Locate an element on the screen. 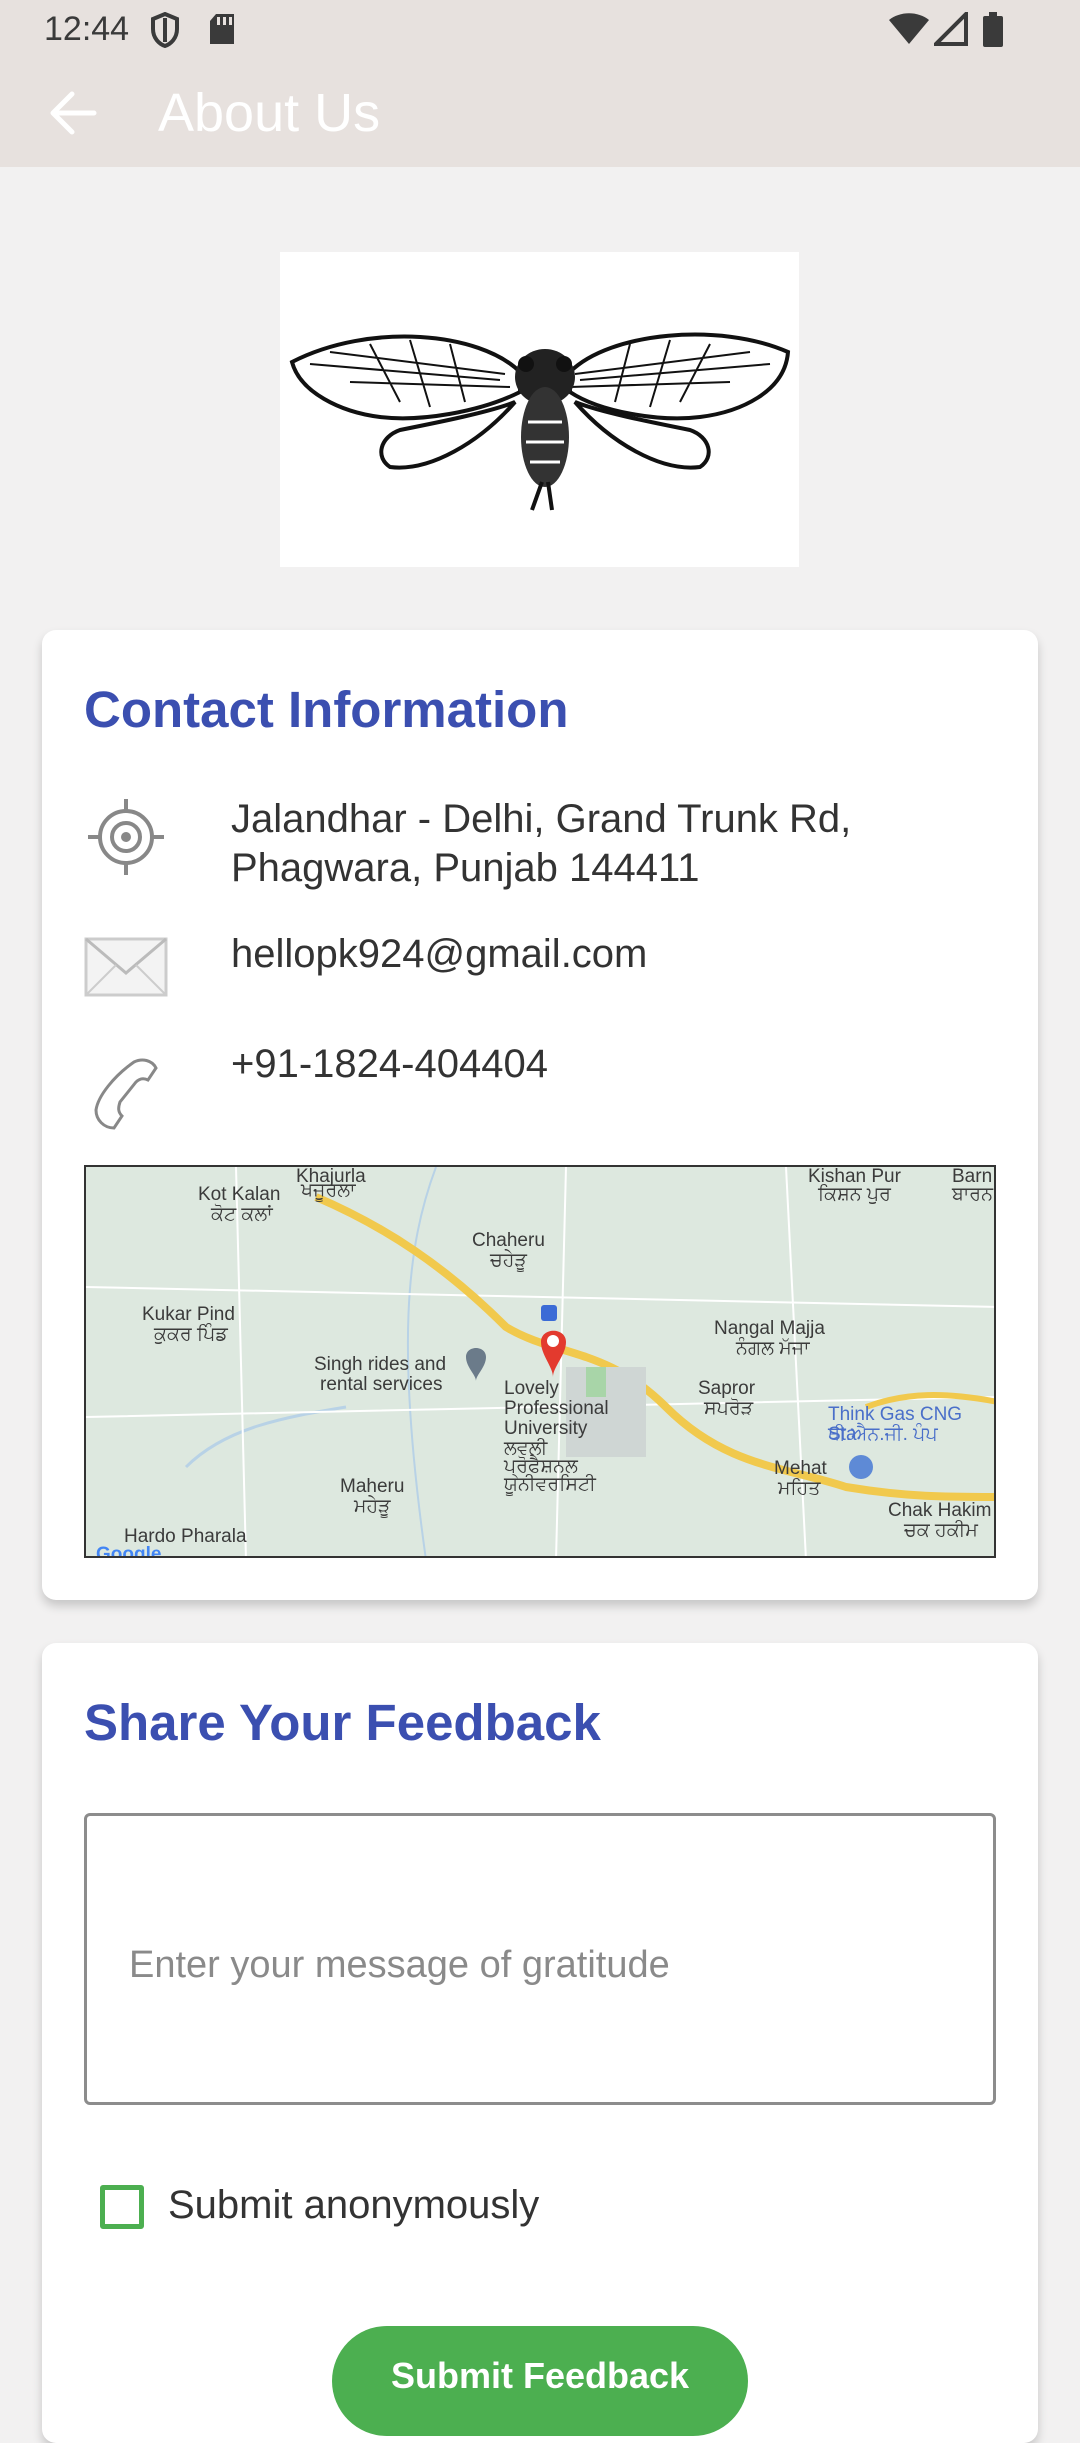 This screenshot has height=2443, width=1080. map-label: ਸਪਰੋੜ is located at coordinates (729, 1408).